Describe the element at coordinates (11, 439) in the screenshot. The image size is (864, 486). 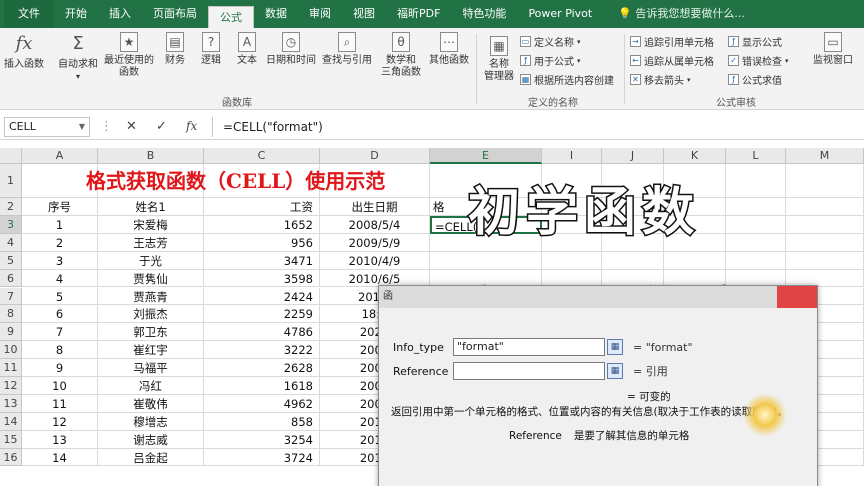
I see `row-header: 15` at that location.